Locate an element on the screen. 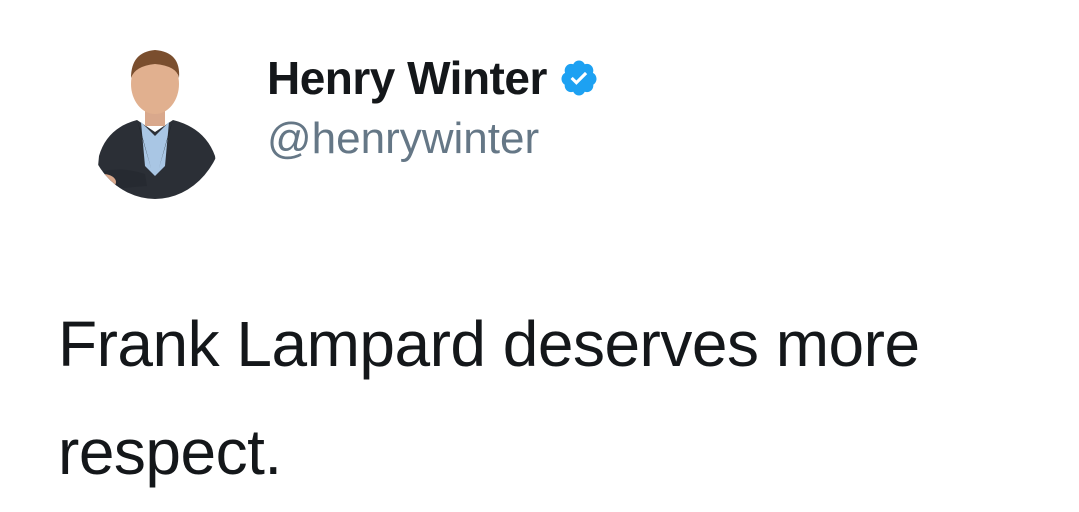 Image resolution: width=1079 pixels, height=512 pixels. author-name-row: Henry Winter is located at coordinates (433, 78).